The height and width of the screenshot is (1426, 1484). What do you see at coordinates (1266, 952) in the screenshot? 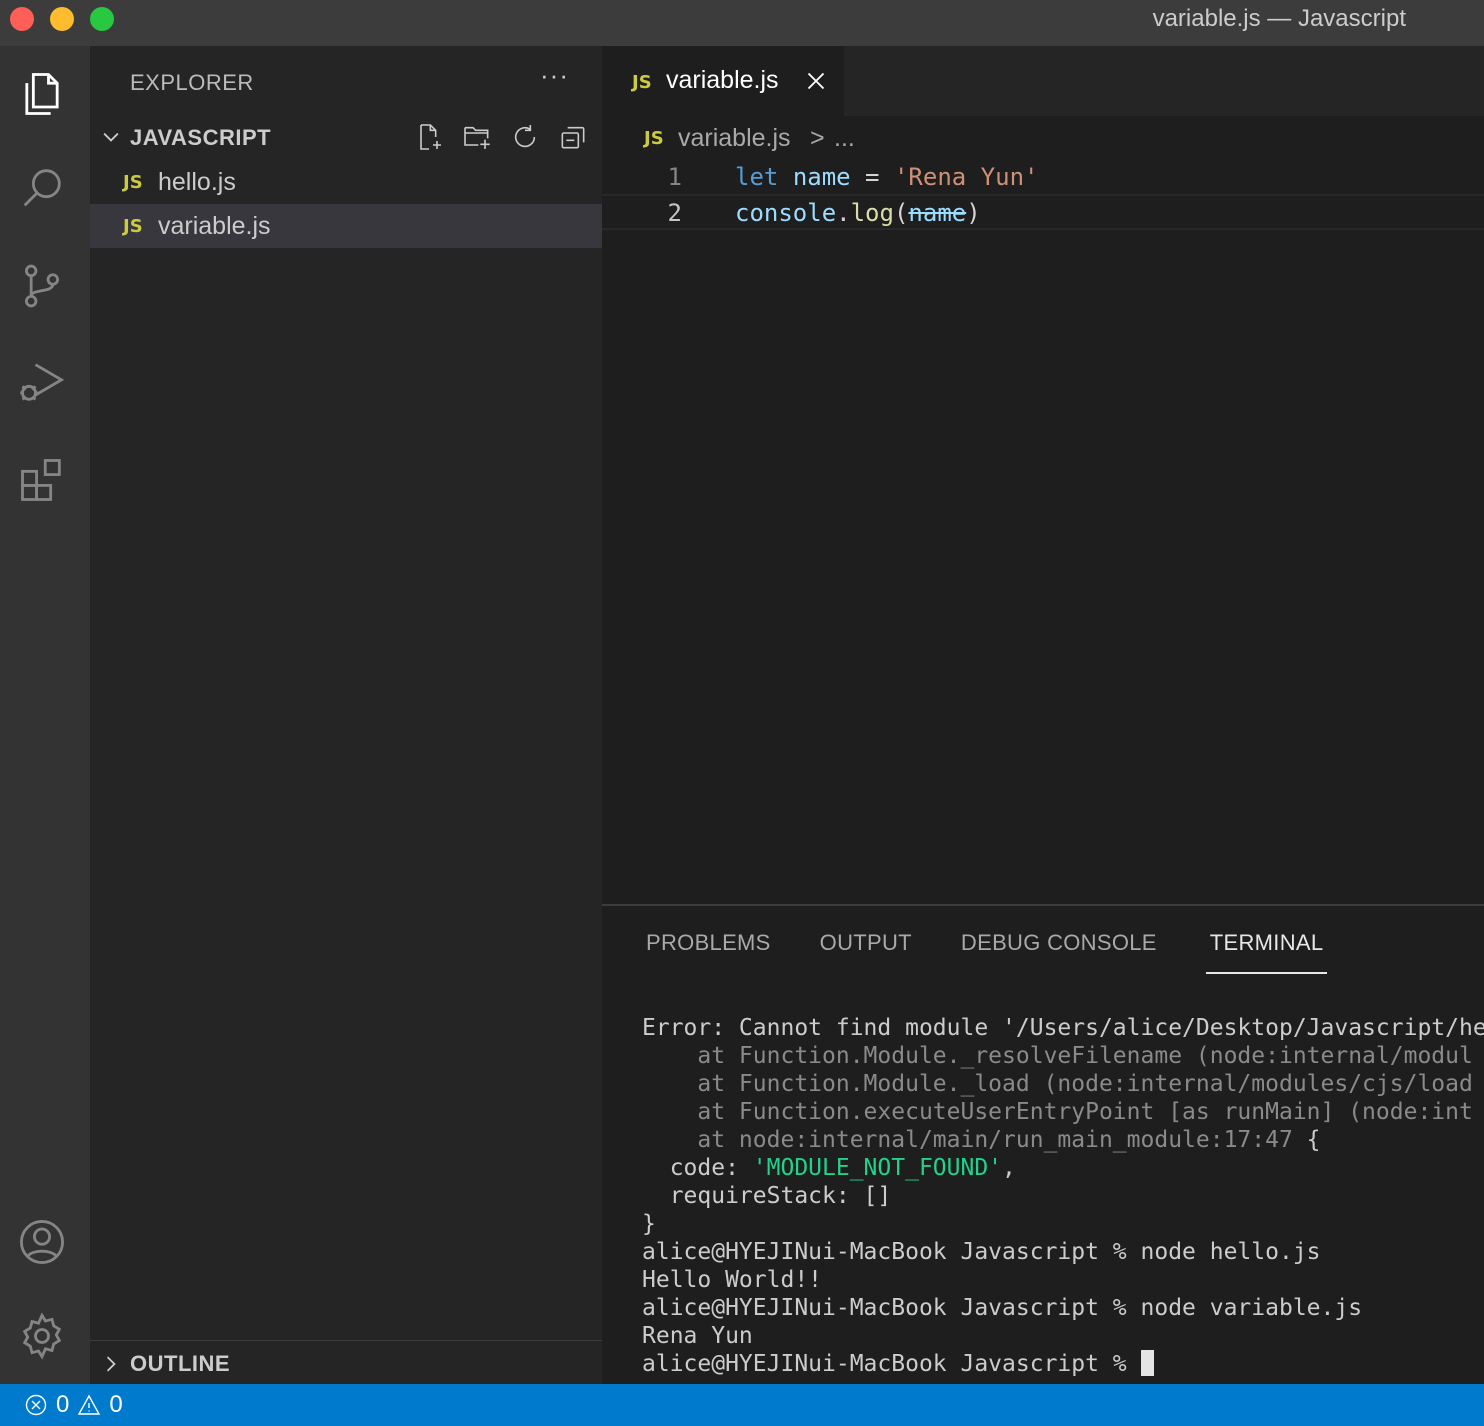
I see `tab-terminal: TERMINAL` at bounding box center [1266, 952].